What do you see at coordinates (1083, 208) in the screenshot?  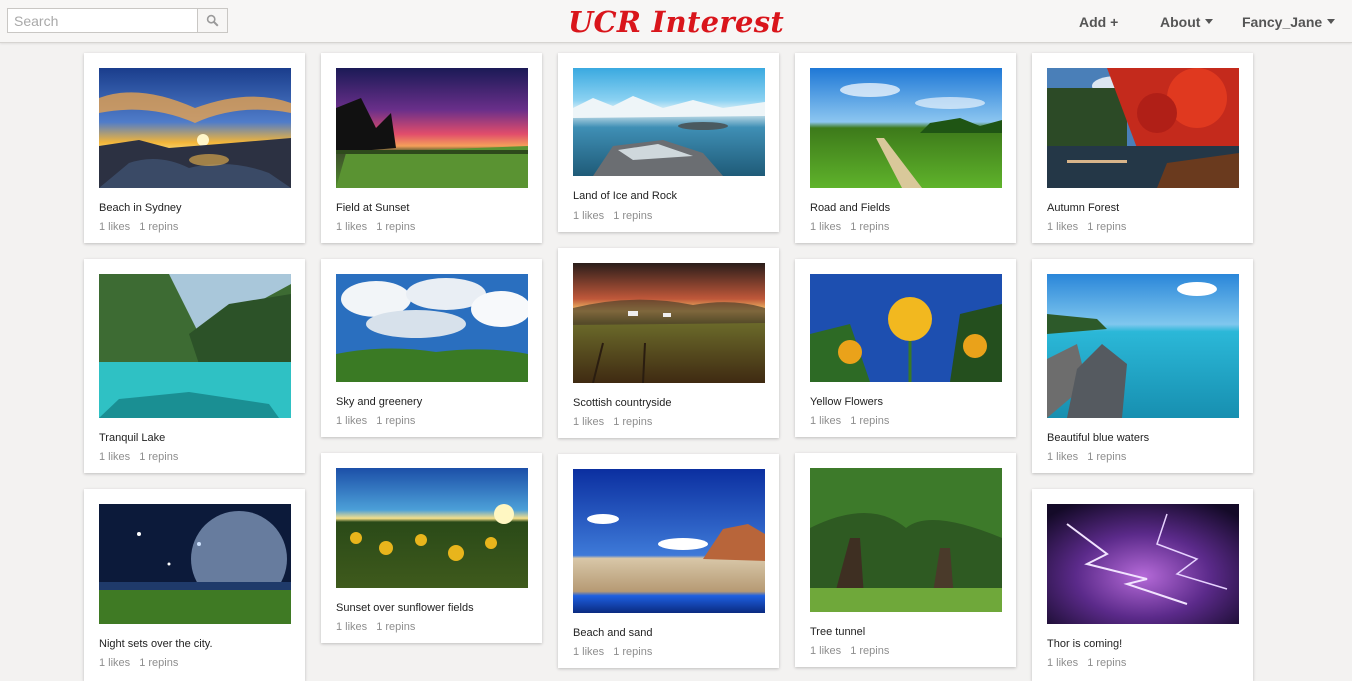 I see `pin-title: Autumn Forest` at bounding box center [1083, 208].